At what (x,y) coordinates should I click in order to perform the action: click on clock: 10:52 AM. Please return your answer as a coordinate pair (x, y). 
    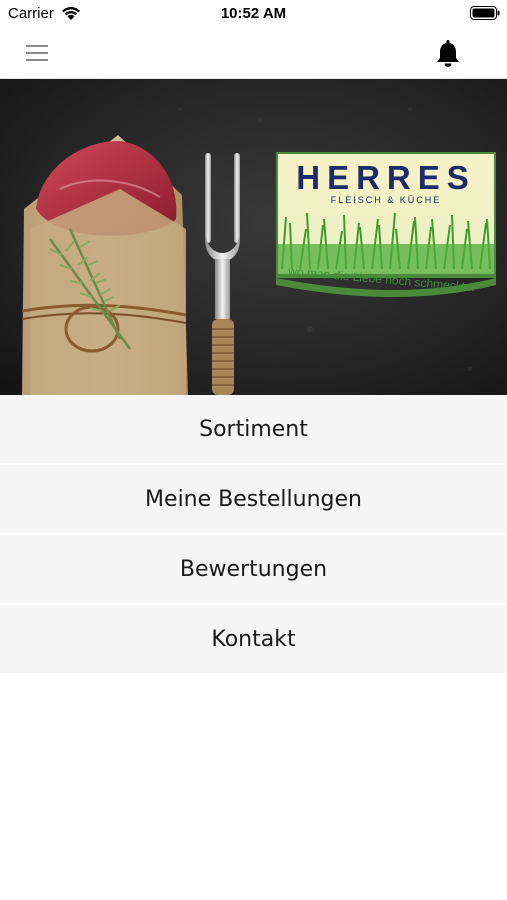
    Looking at the image, I should click on (253, 13).